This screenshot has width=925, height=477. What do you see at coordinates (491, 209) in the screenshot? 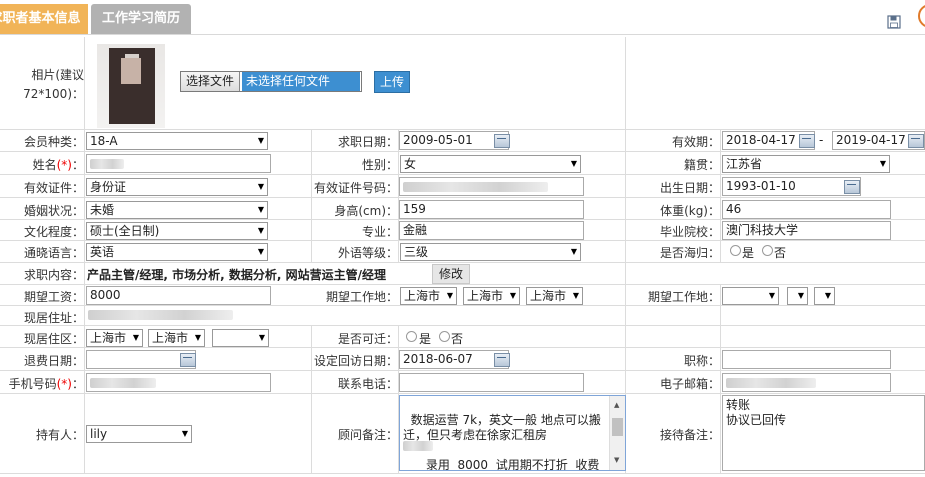
I see `height-input: 159` at bounding box center [491, 209].